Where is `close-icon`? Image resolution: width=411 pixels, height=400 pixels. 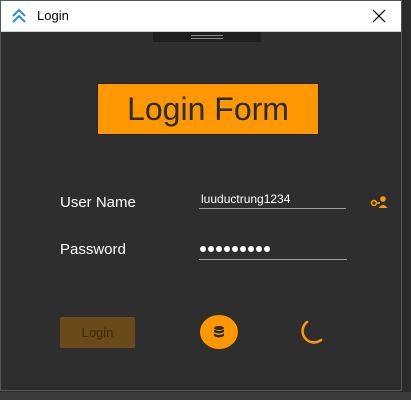 close-icon is located at coordinates (379, 16).